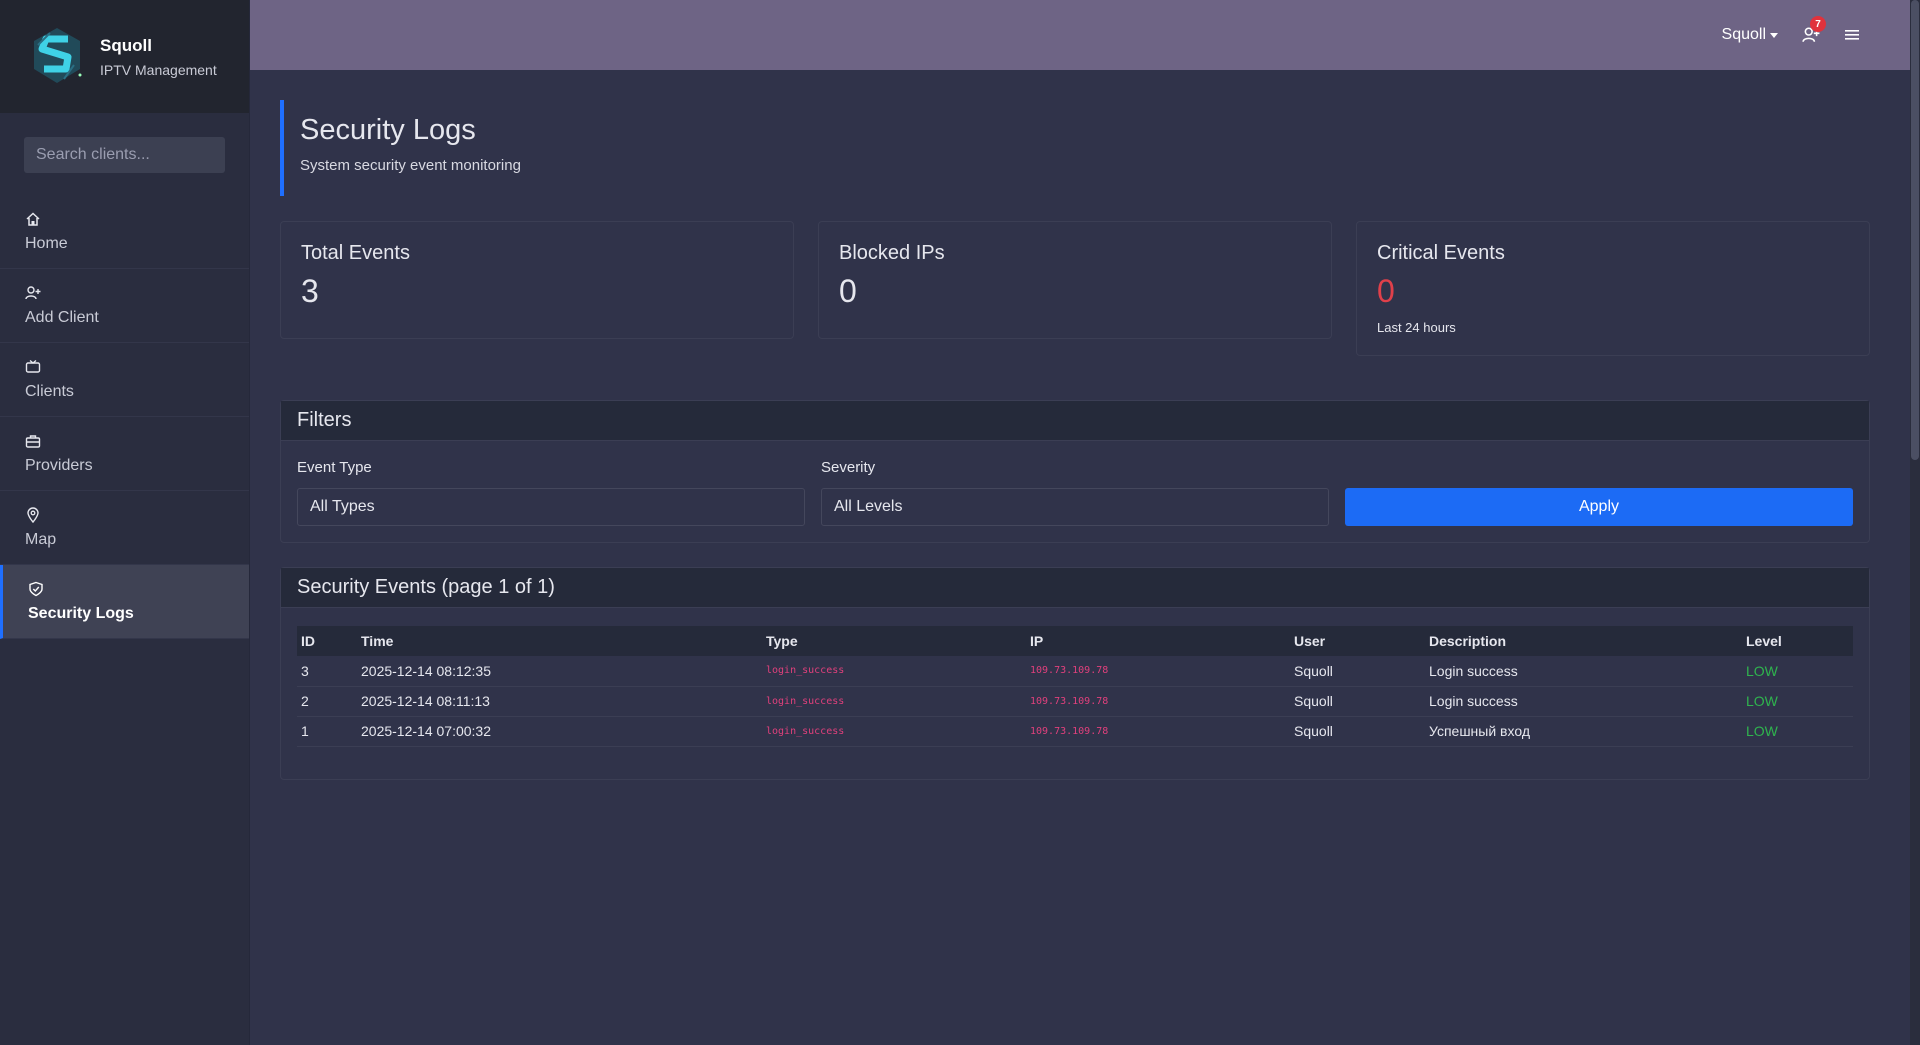 This screenshot has width=1920, height=1045. What do you see at coordinates (559, 671) in the screenshot?
I see `cell-time: 2025-12-14 08:12:35` at bounding box center [559, 671].